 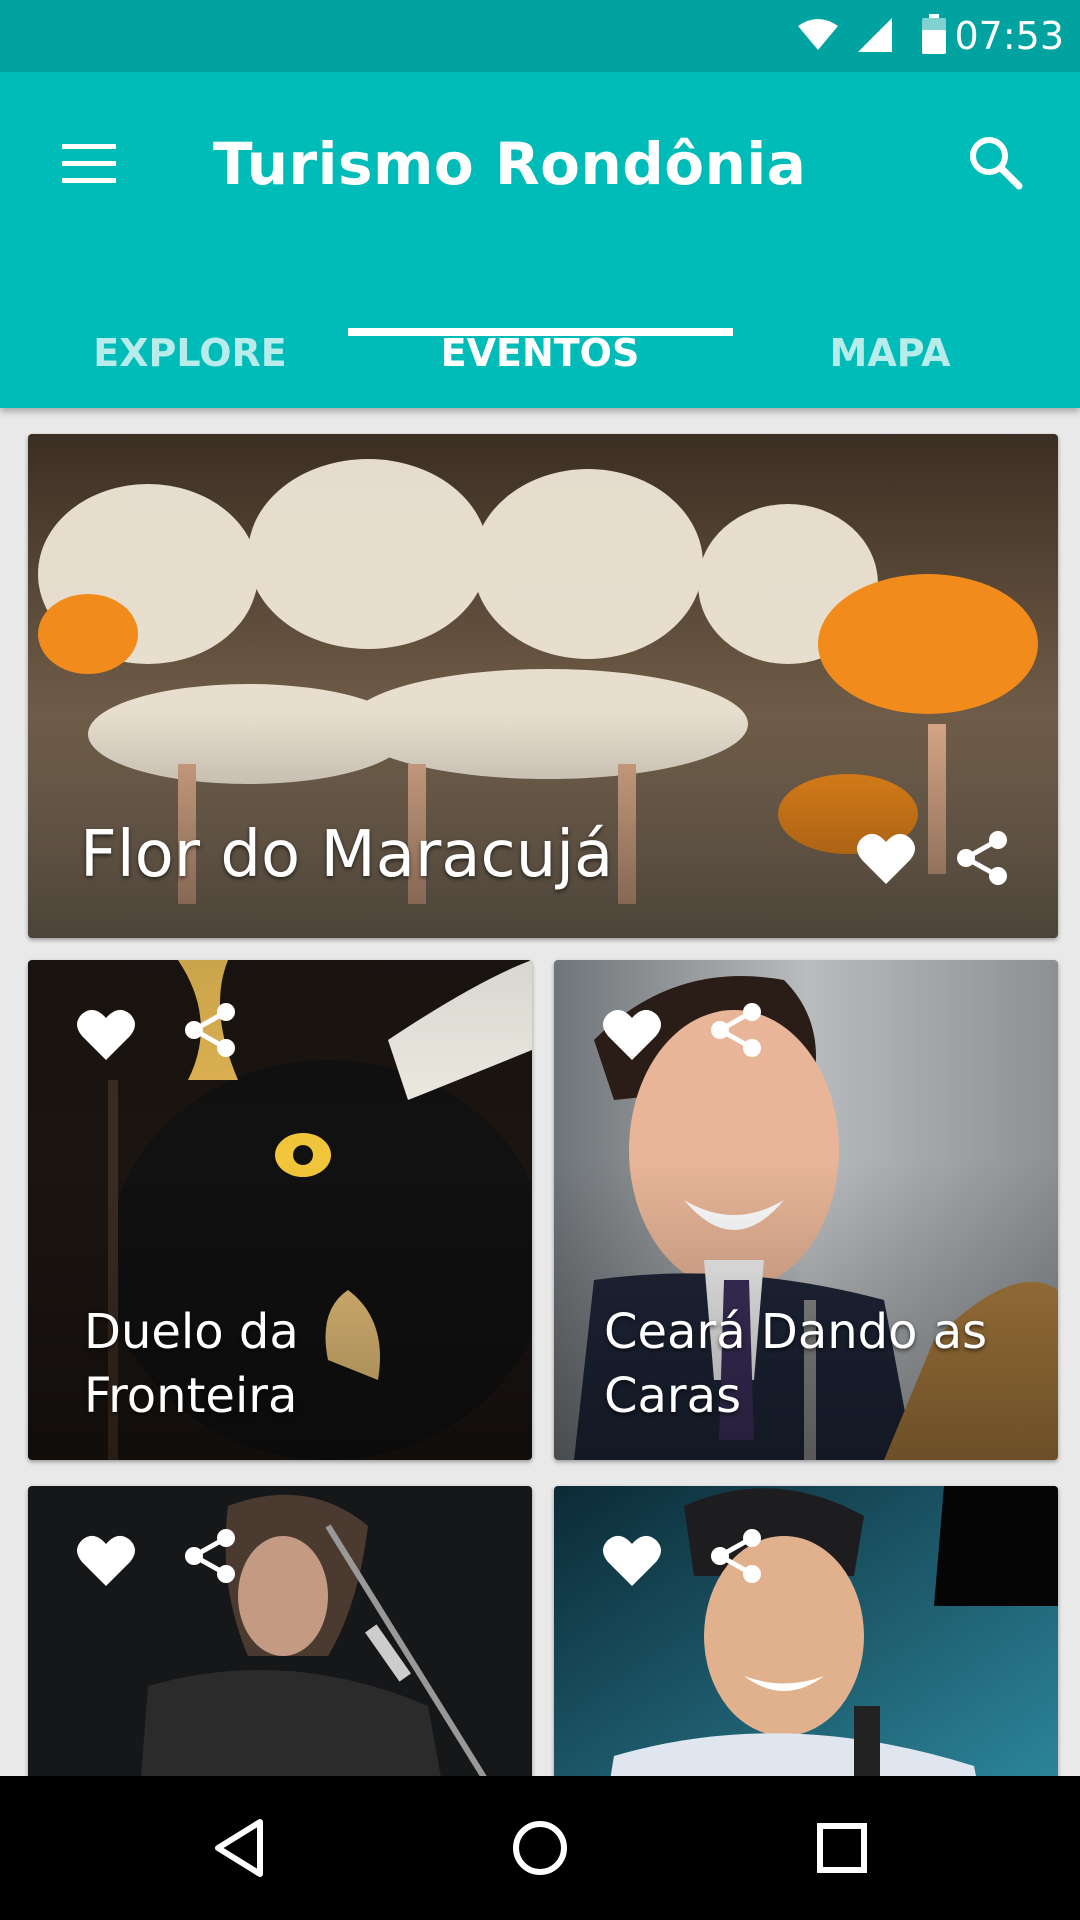 I want to click on back-icon, so click(x=240, y=1848).